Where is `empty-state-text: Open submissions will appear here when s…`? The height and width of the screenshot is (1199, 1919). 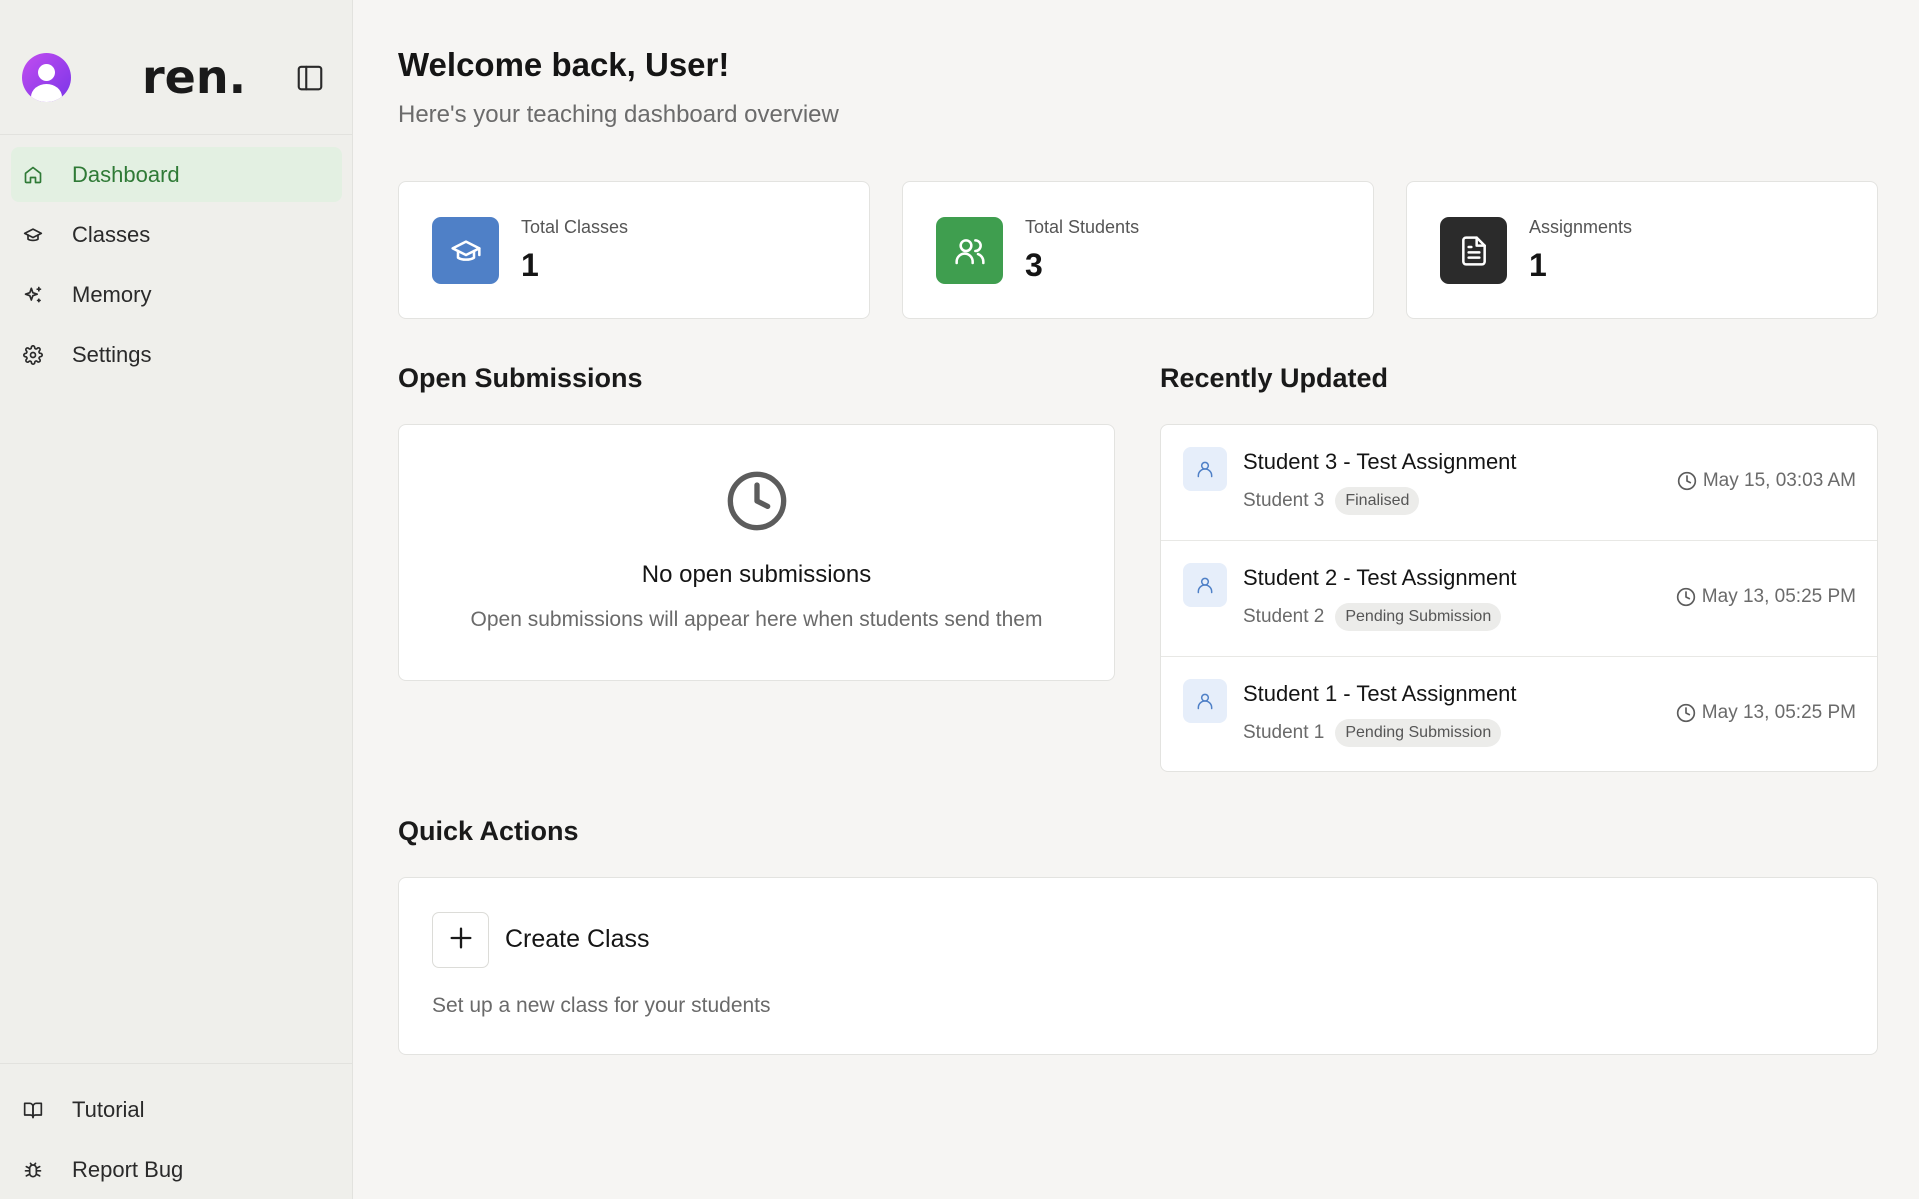
empty-state-text: Open submissions will appear here when s… is located at coordinates (756, 619).